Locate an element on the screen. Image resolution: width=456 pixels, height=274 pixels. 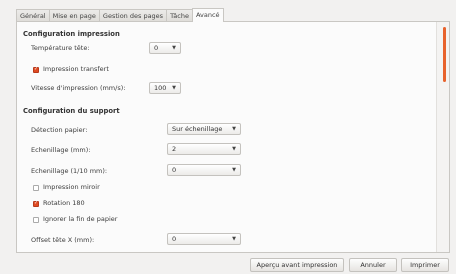
scrollbar is located at coordinates (442, 137).